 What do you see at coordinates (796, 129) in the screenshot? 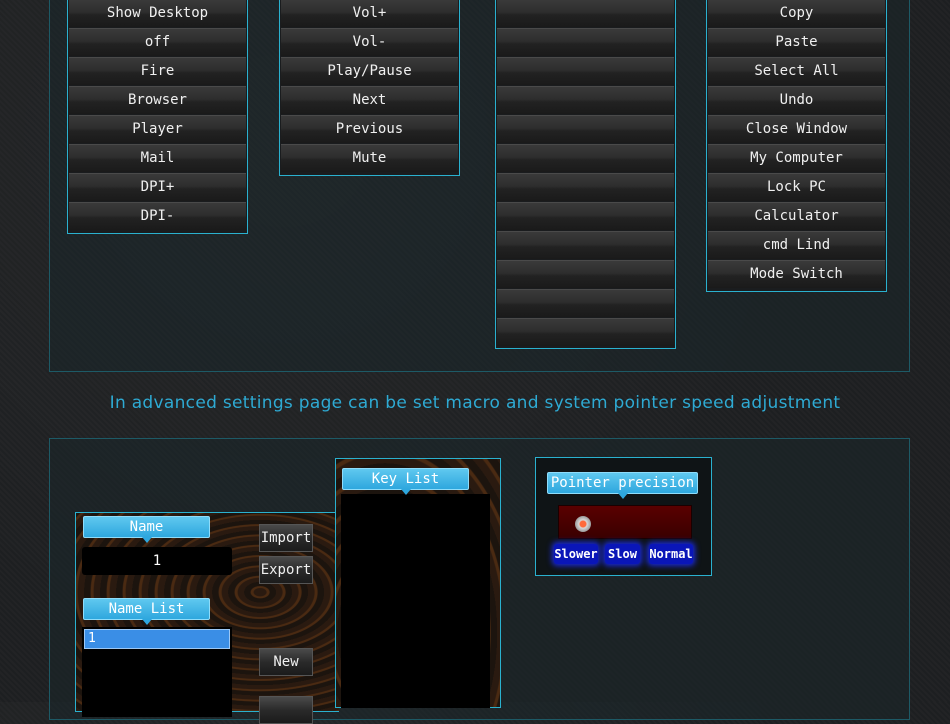
I see `menu-item: Close Window` at bounding box center [796, 129].